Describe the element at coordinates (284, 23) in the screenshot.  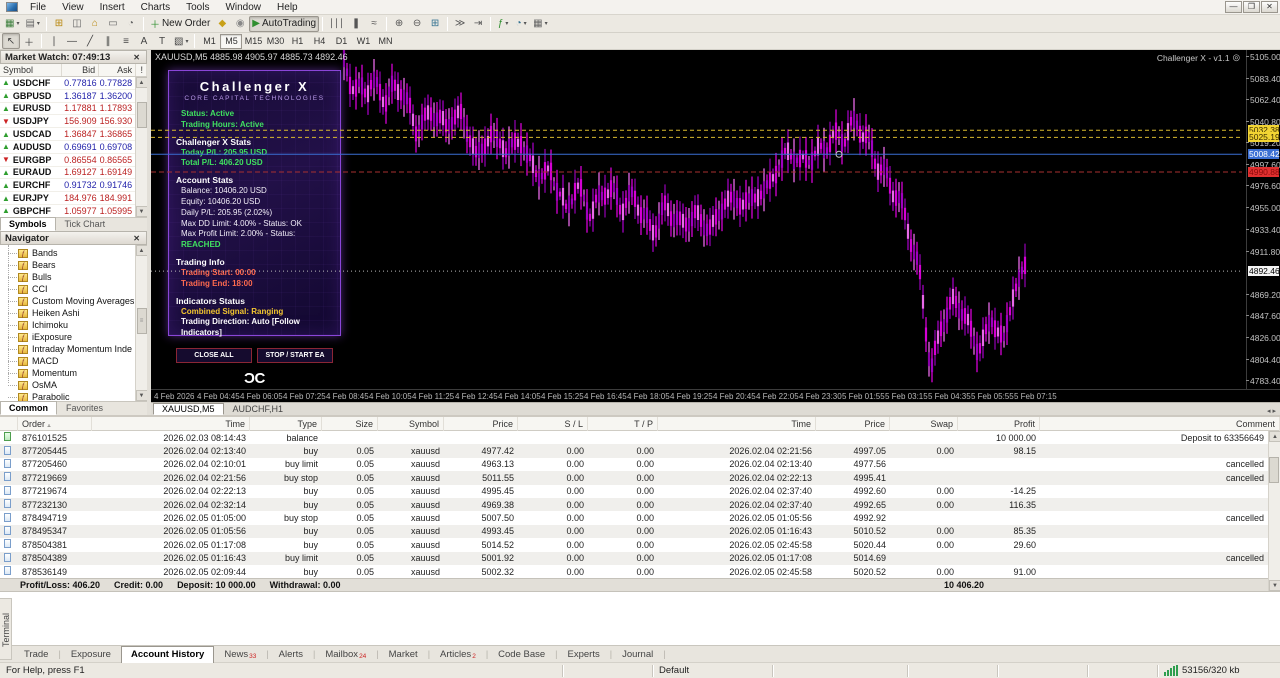
I see `autotrading-button: ▶ AutoTrading` at that location.